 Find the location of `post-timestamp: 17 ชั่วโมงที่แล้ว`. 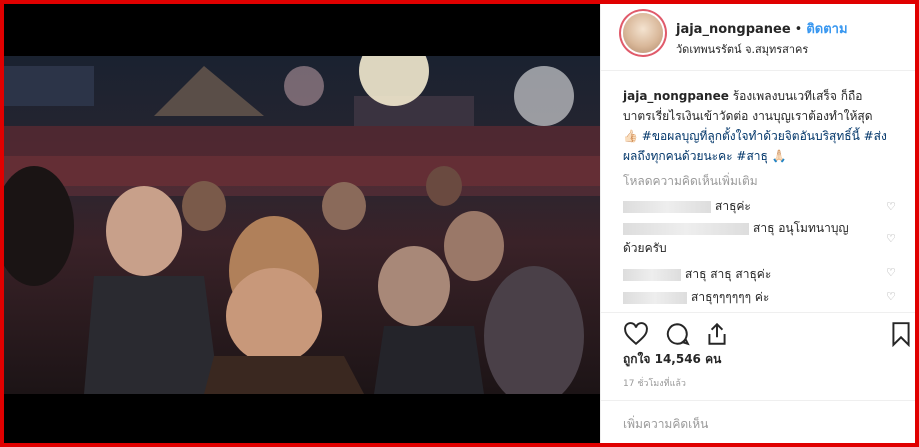

post-timestamp: 17 ชั่วโมงที่แล้ว is located at coordinates (654, 383).